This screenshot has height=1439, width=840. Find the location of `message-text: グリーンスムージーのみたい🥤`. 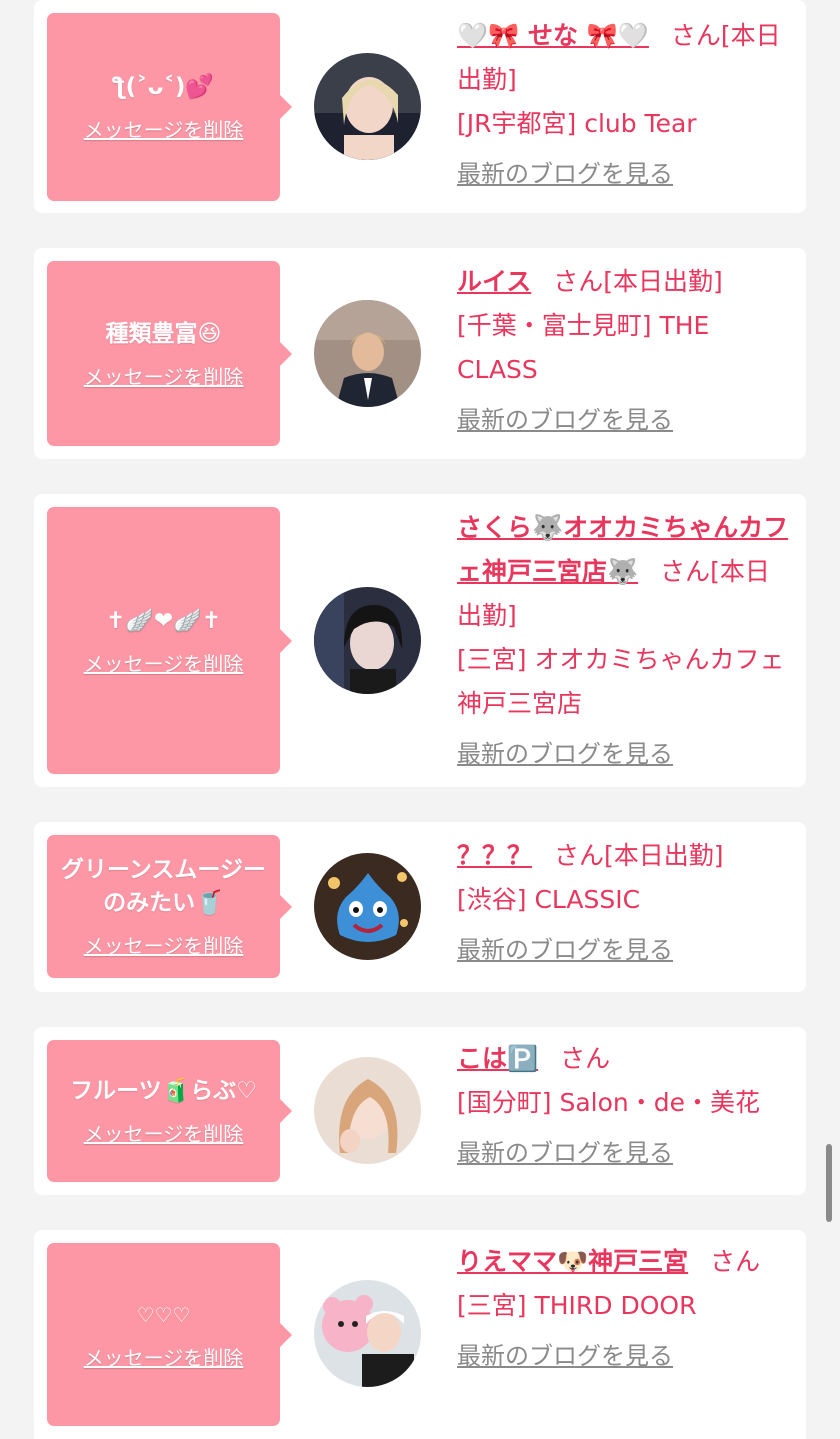

message-text: グリーンスムージーのみたい🥤 is located at coordinates (163, 886).